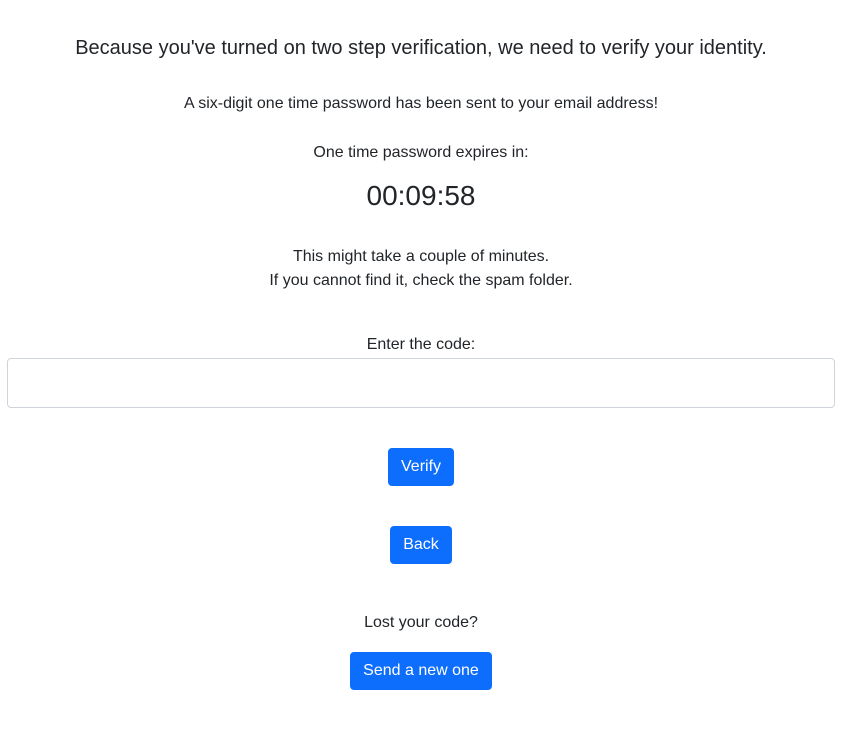 The image size is (854, 739). I want to click on hint-line-1: This might take a couple of minutes., so click(421, 256).